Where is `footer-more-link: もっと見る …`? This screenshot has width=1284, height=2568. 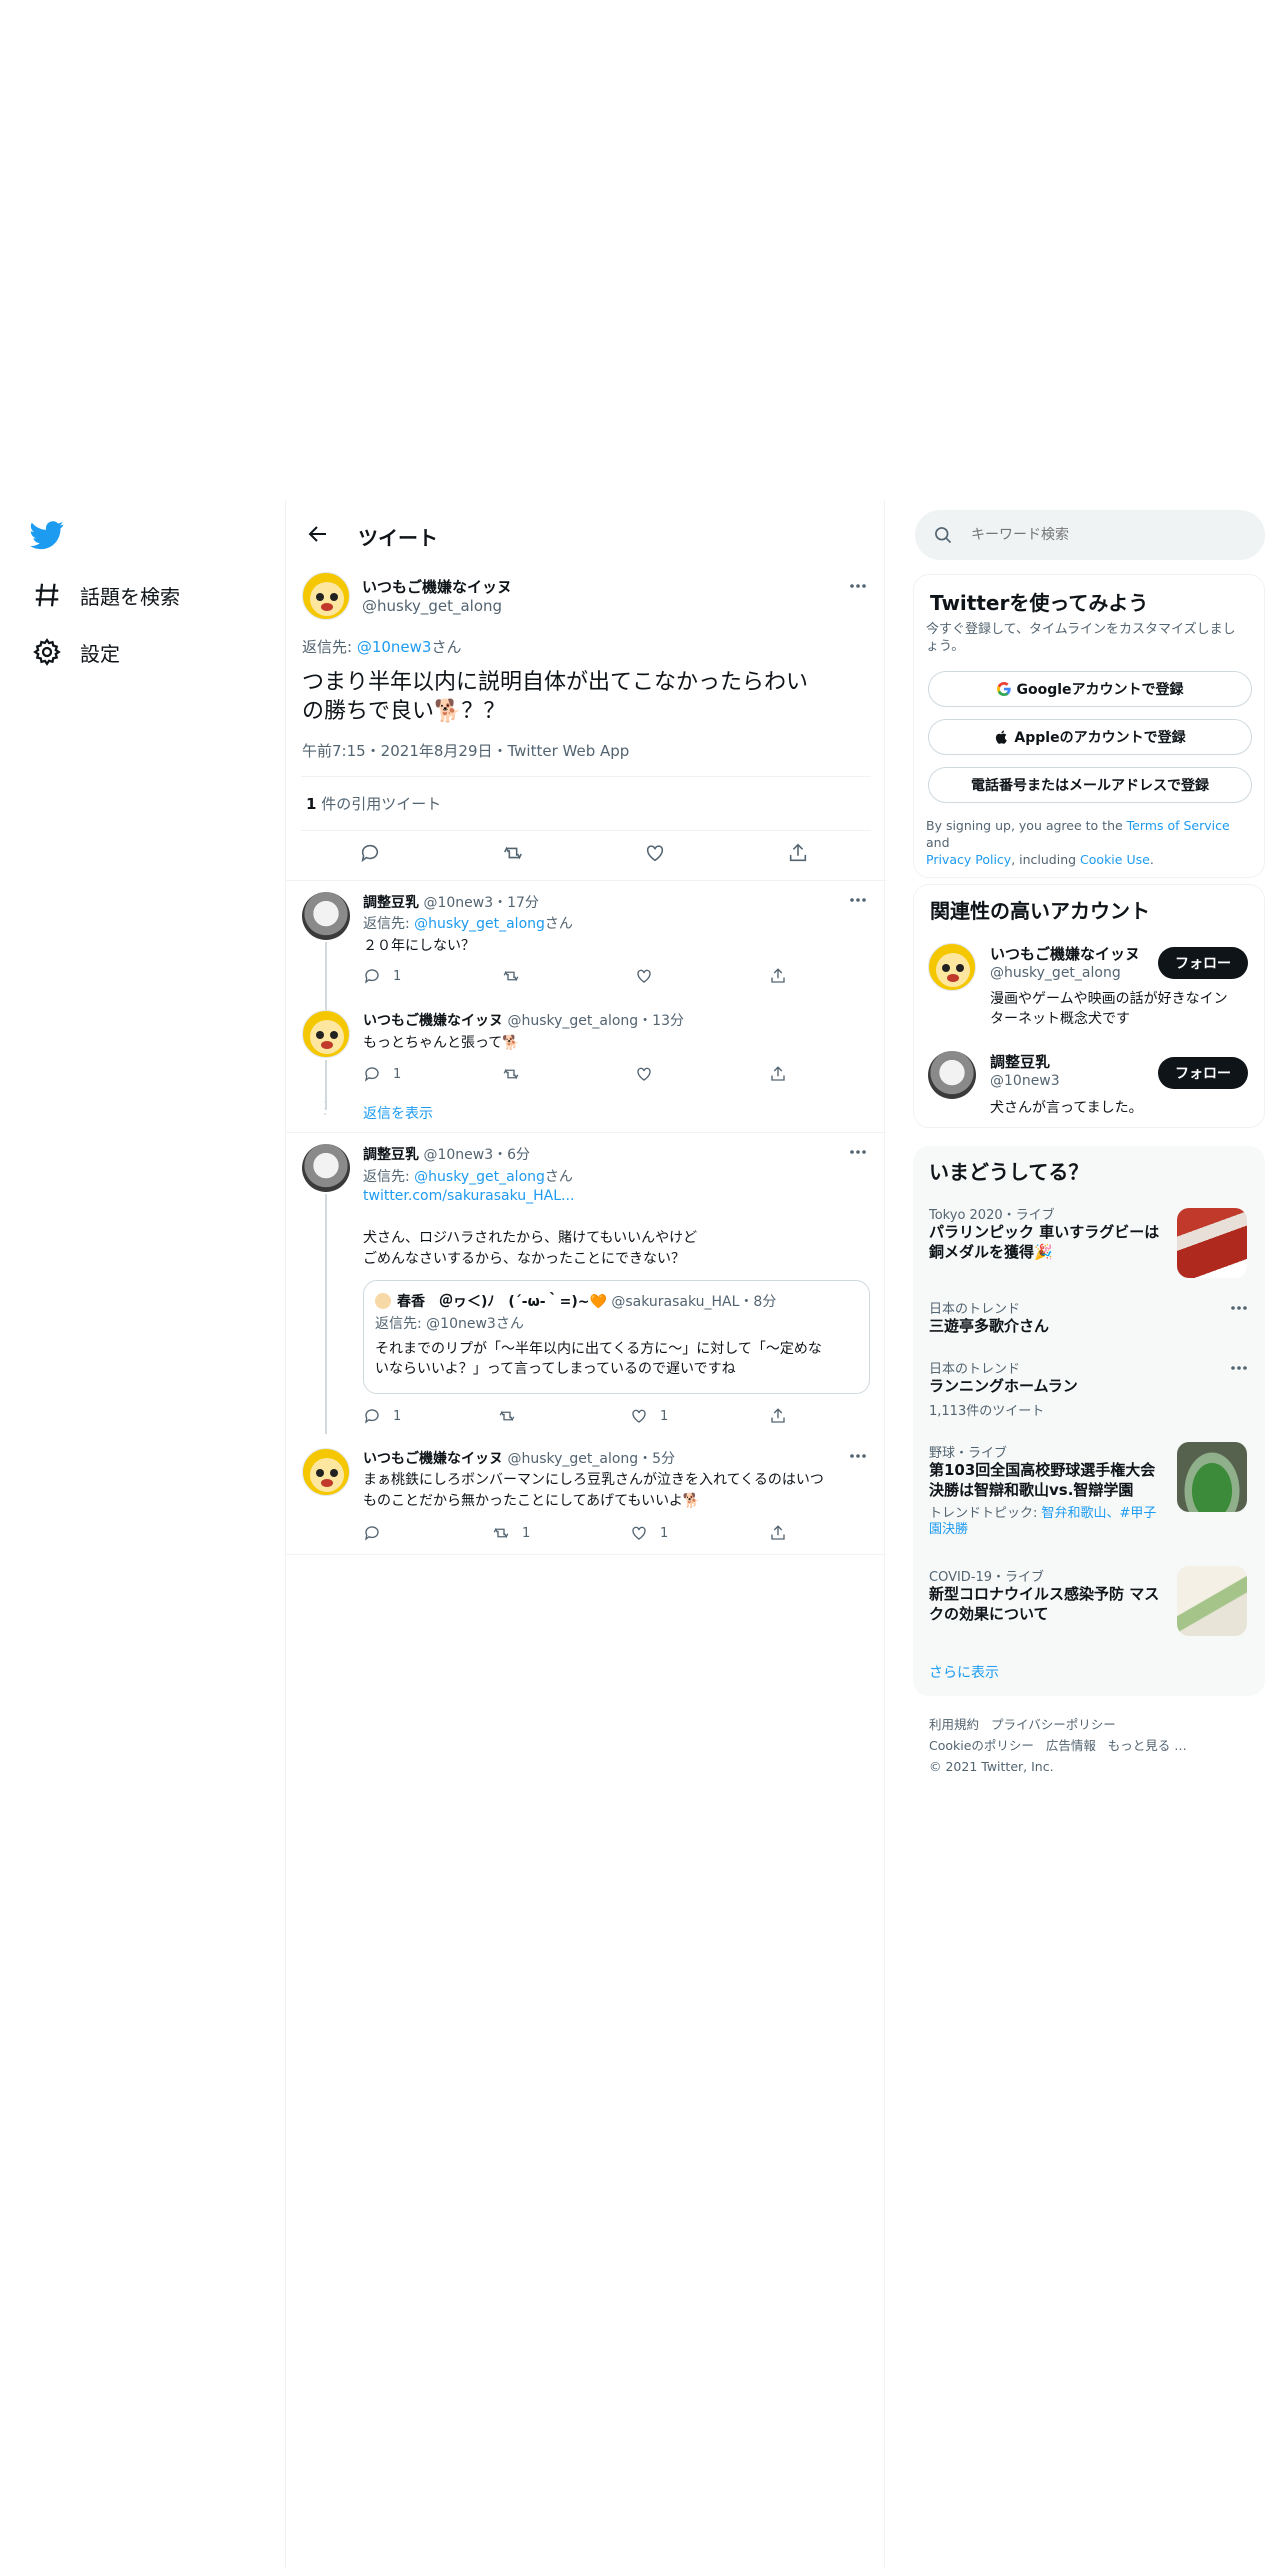
footer-more-link: もっと見る … is located at coordinates (1147, 1745).